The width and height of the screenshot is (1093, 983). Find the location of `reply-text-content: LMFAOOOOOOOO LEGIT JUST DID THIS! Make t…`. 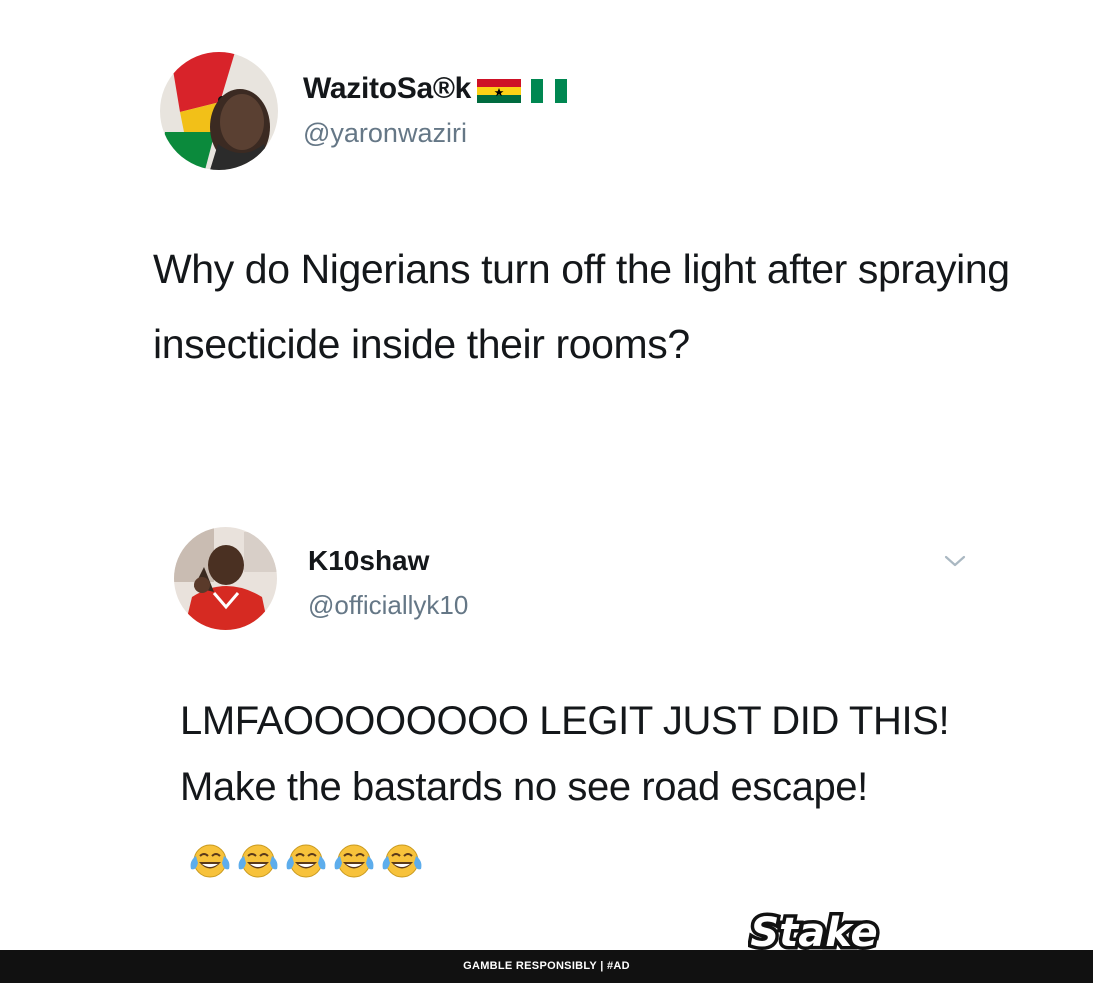

reply-text-content: LMFAOOOOOOOO LEGIT JUST DID THIS! Make t… is located at coordinates (565, 754).